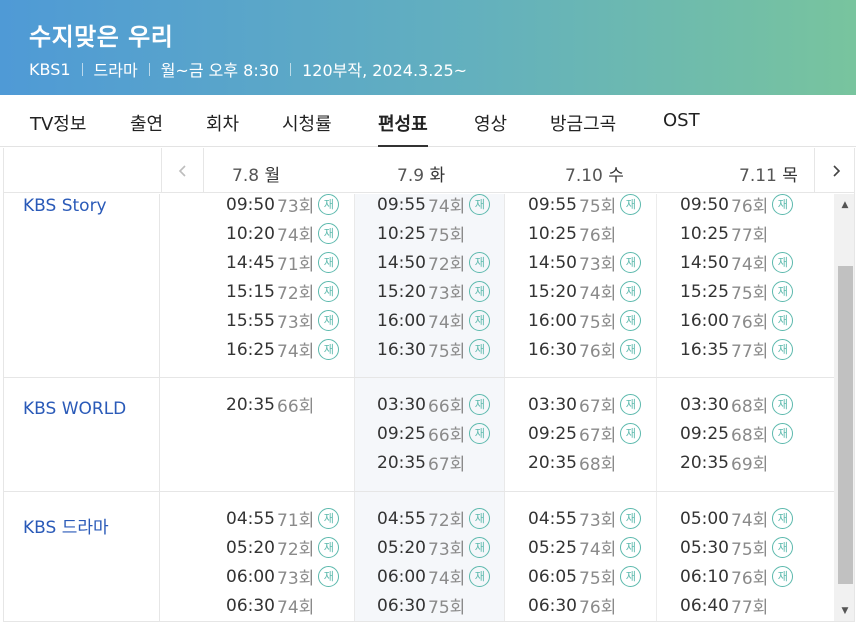 Image resolution: width=856 pixels, height=626 pixels. What do you see at coordinates (585, 262) in the screenshot?
I see `broadcast-entry: 14:50 73회 재` at bounding box center [585, 262].